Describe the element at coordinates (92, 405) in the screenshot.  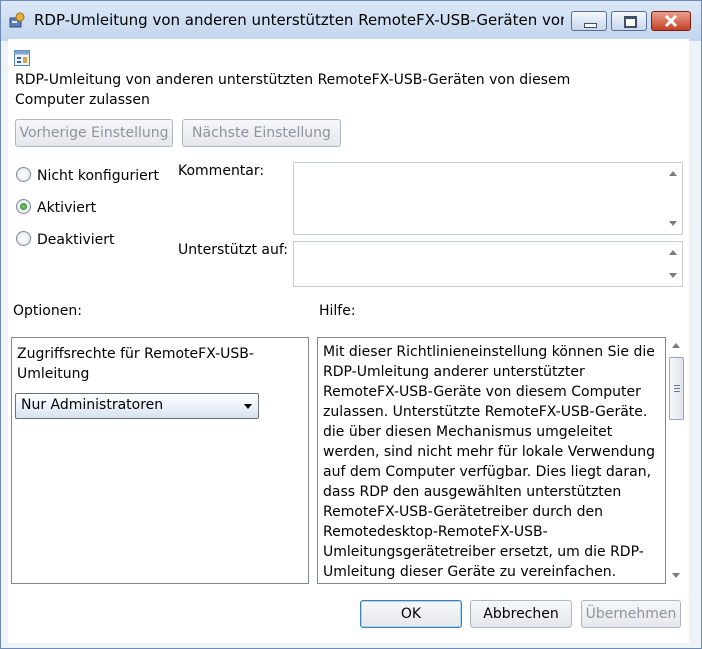
I see `dropdown-value: Nur Administratoren` at that location.